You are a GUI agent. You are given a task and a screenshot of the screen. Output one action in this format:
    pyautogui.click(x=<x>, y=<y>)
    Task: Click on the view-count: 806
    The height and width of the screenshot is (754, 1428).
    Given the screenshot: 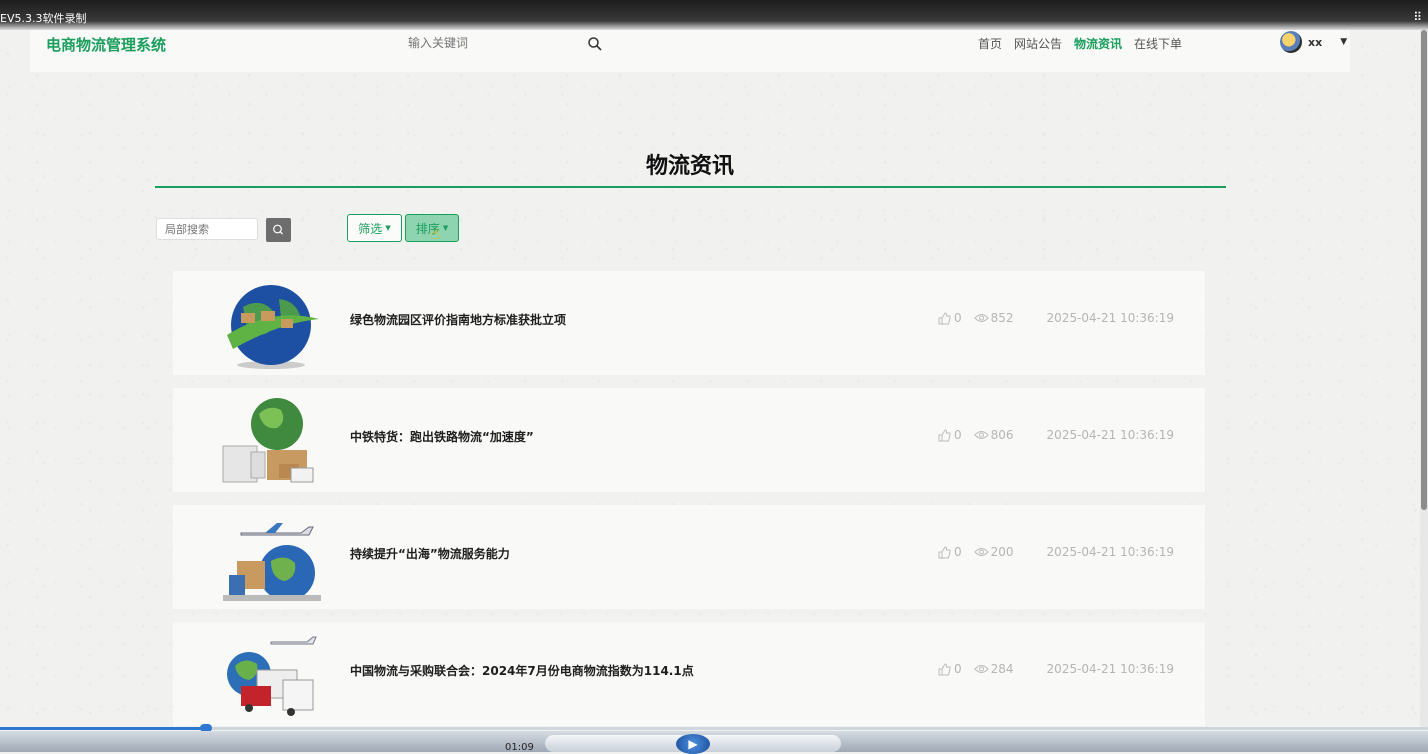 What is the action you would take?
    pyautogui.click(x=1002, y=435)
    